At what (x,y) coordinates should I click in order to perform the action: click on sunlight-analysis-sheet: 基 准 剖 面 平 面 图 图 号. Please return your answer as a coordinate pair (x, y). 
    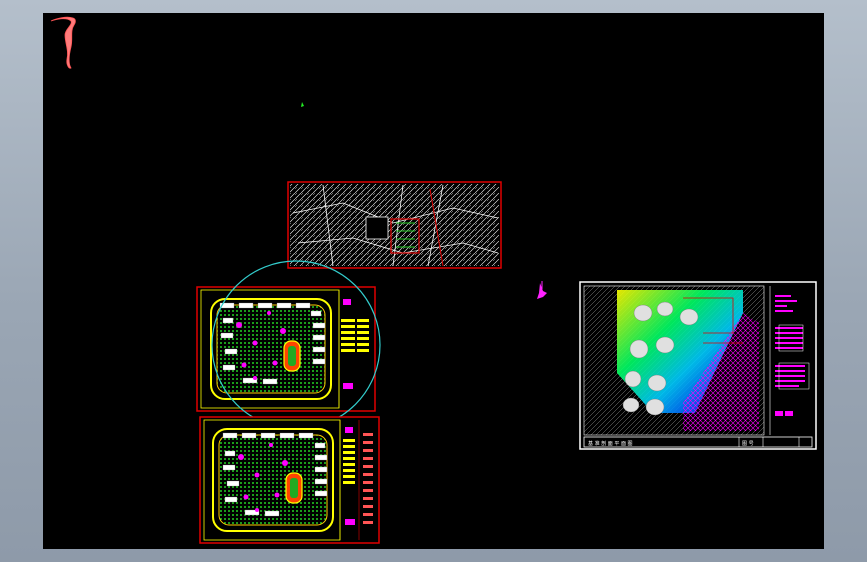
    Looking at the image, I should click on (698, 365).